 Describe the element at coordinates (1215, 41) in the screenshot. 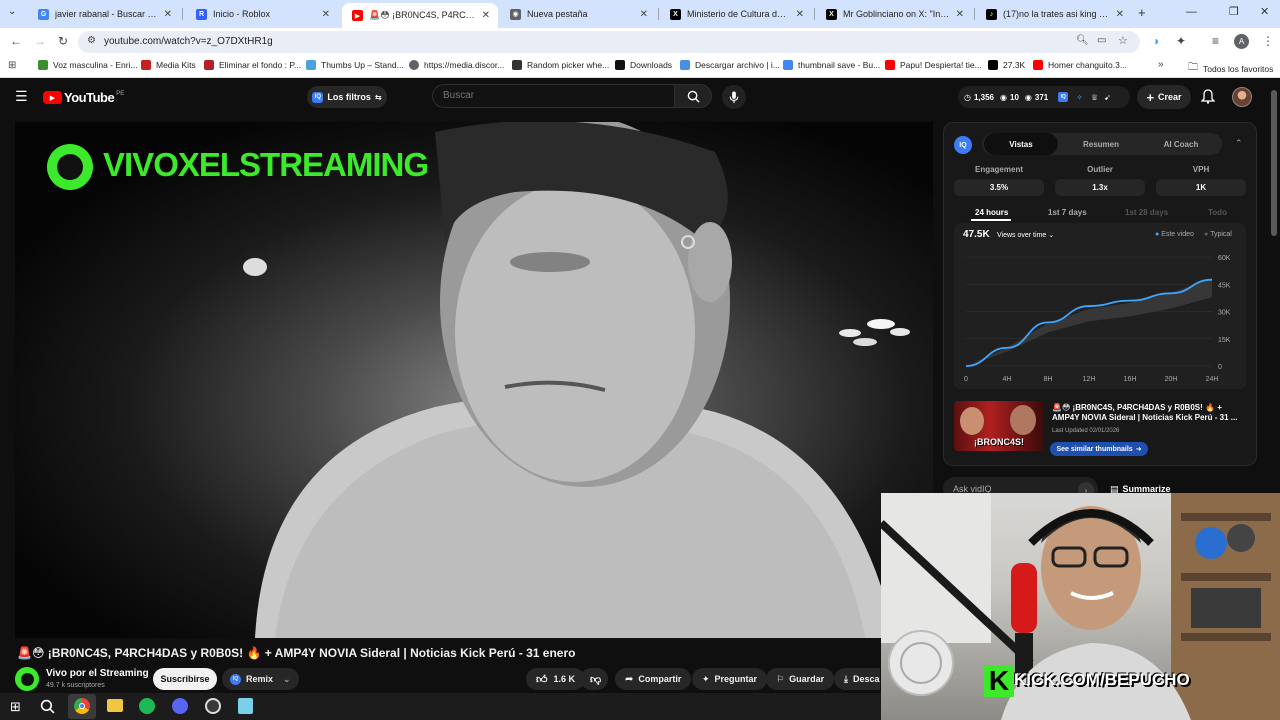

I see `reading-list-icon: ≡` at that location.